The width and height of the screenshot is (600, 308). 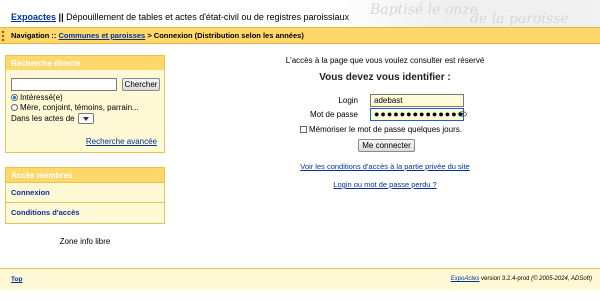 I want to click on radio-interesse-label: Intéressé(e), so click(x=41, y=97).